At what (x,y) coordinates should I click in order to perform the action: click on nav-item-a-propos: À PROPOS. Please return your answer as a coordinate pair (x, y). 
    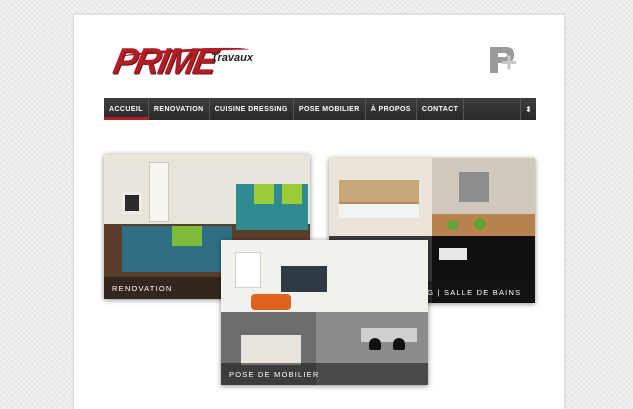
    Looking at the image, I should click on (391, 109).